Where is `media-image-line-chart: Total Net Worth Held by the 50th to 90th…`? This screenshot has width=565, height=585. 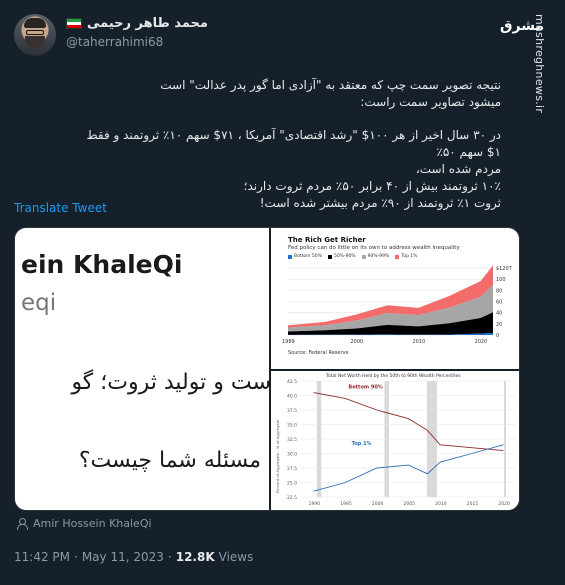
media-image-line-chart: Total Net Worth Held by the 50th to 90th… is located at coordinates (395, 440).